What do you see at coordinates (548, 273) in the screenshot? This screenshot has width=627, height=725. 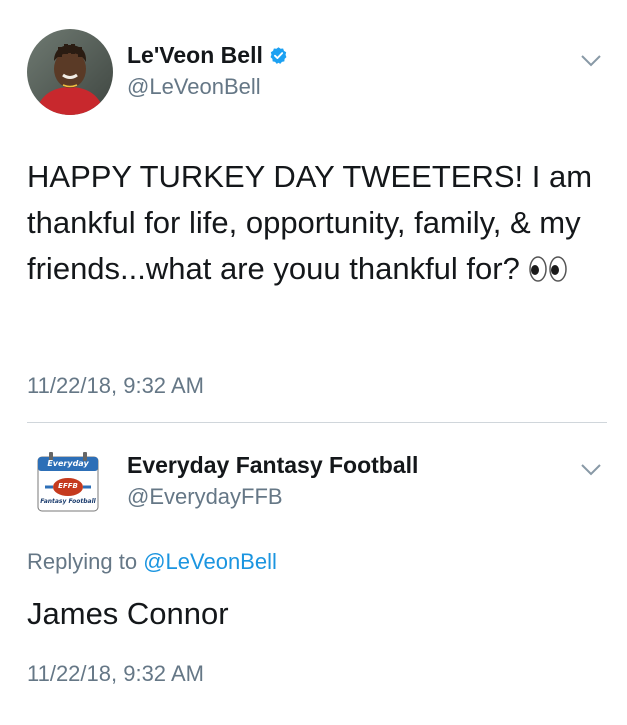 I see `eyes-emoji-icon` at bounding box center [548, 273].